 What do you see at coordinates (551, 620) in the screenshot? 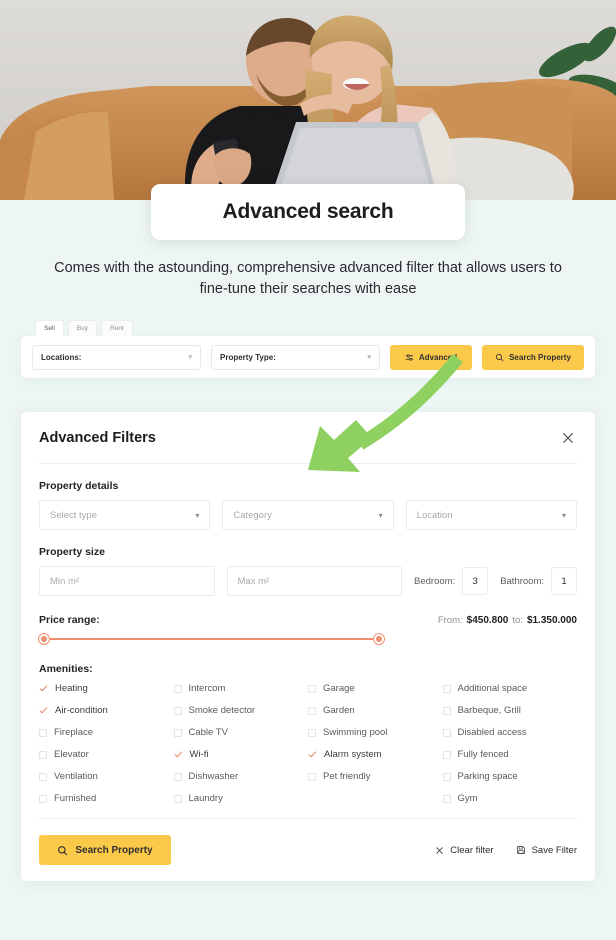
I see `price-to-value: $1.350.000` at bounding box center [551, 620].